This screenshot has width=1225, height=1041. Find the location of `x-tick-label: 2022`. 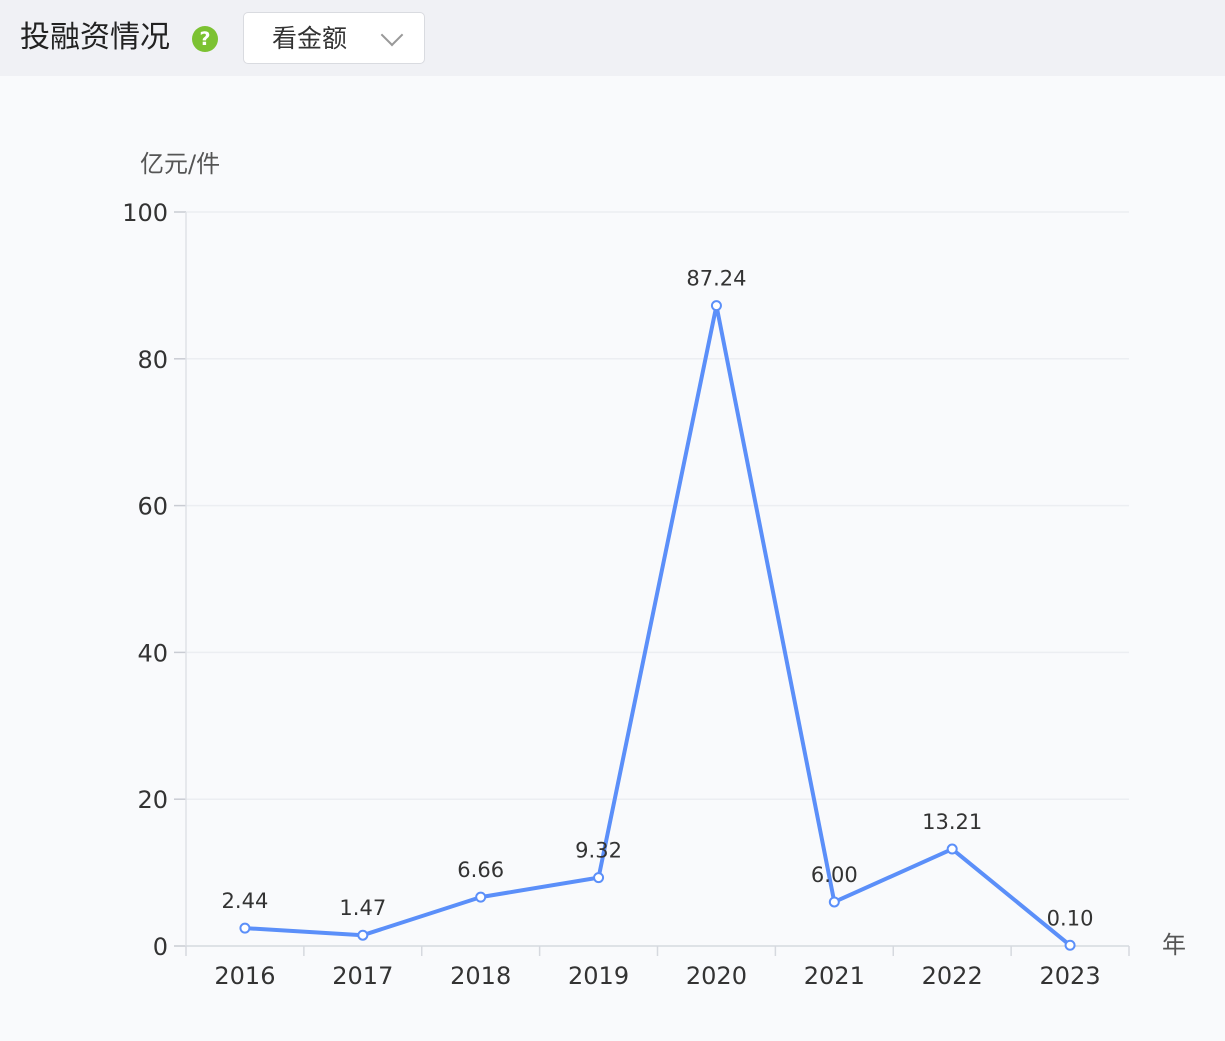

x-tick-label: 2022 is located at coordinates (952, 976).